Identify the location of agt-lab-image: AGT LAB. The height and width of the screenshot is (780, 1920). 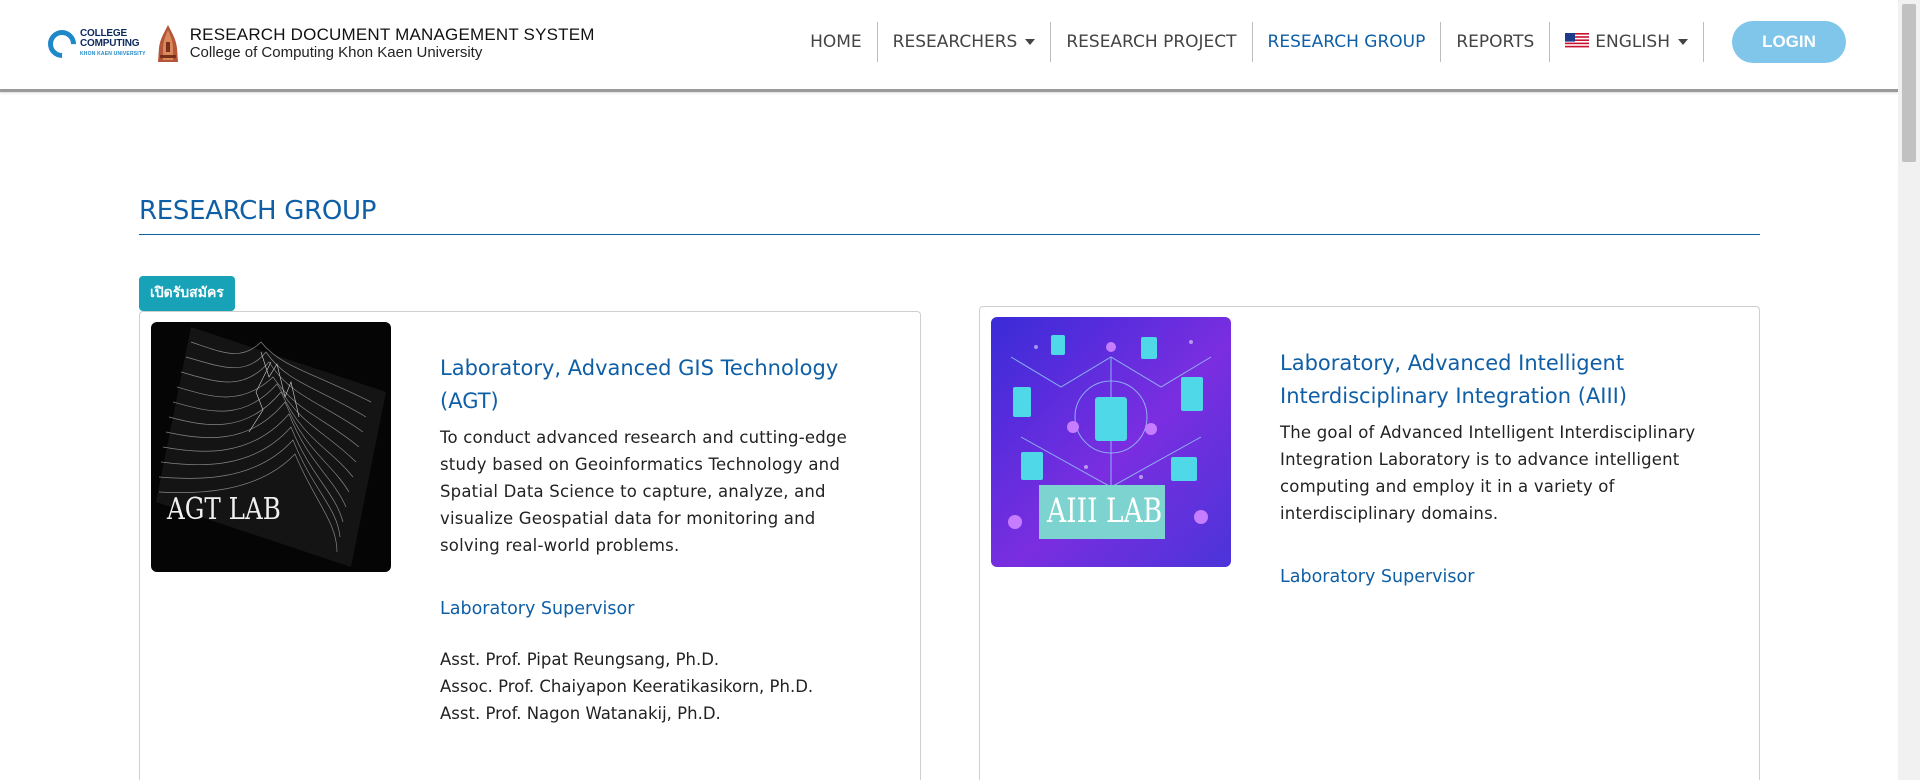
(271, 447).